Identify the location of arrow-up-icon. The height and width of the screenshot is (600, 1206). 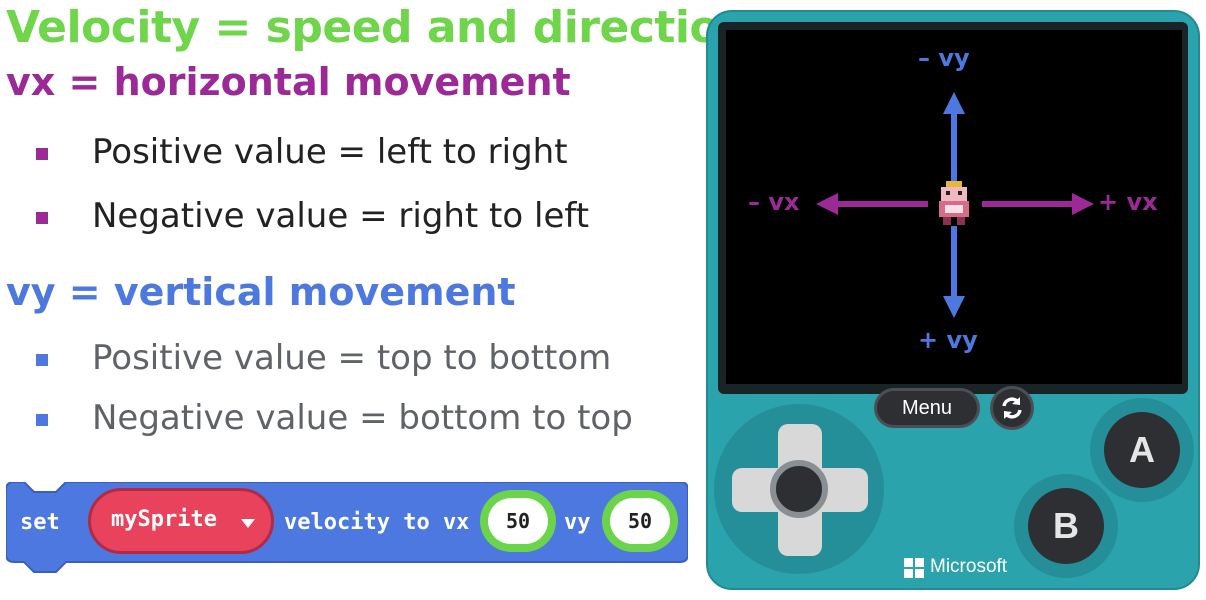
(954, 137).